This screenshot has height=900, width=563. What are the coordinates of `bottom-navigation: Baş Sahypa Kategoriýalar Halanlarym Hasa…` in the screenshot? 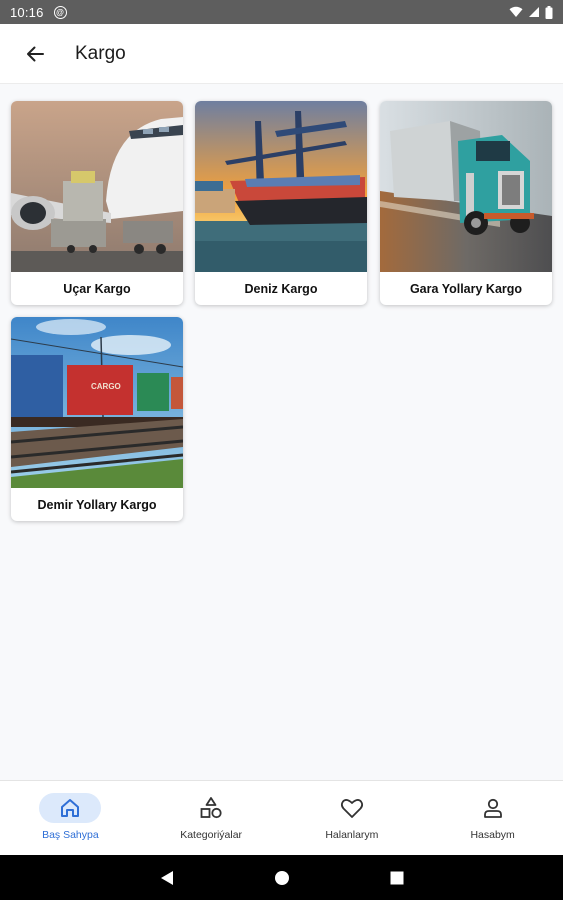 It's located at (281, 817).